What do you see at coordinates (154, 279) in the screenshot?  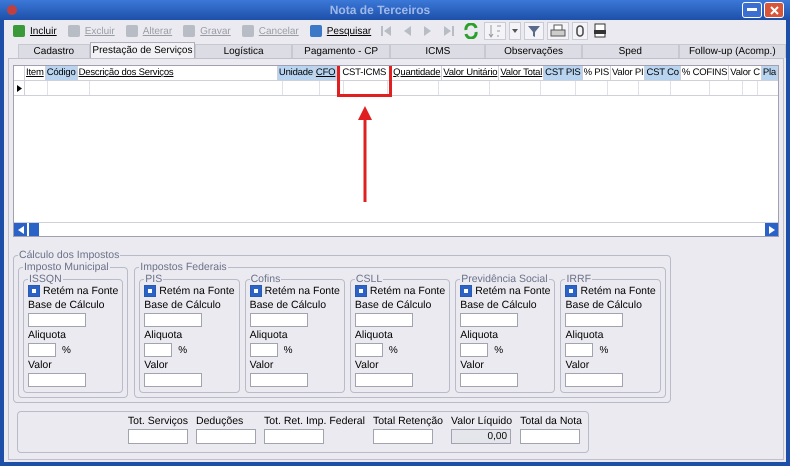 I see `tax-title: PIS` at bounding box center [154, 279].